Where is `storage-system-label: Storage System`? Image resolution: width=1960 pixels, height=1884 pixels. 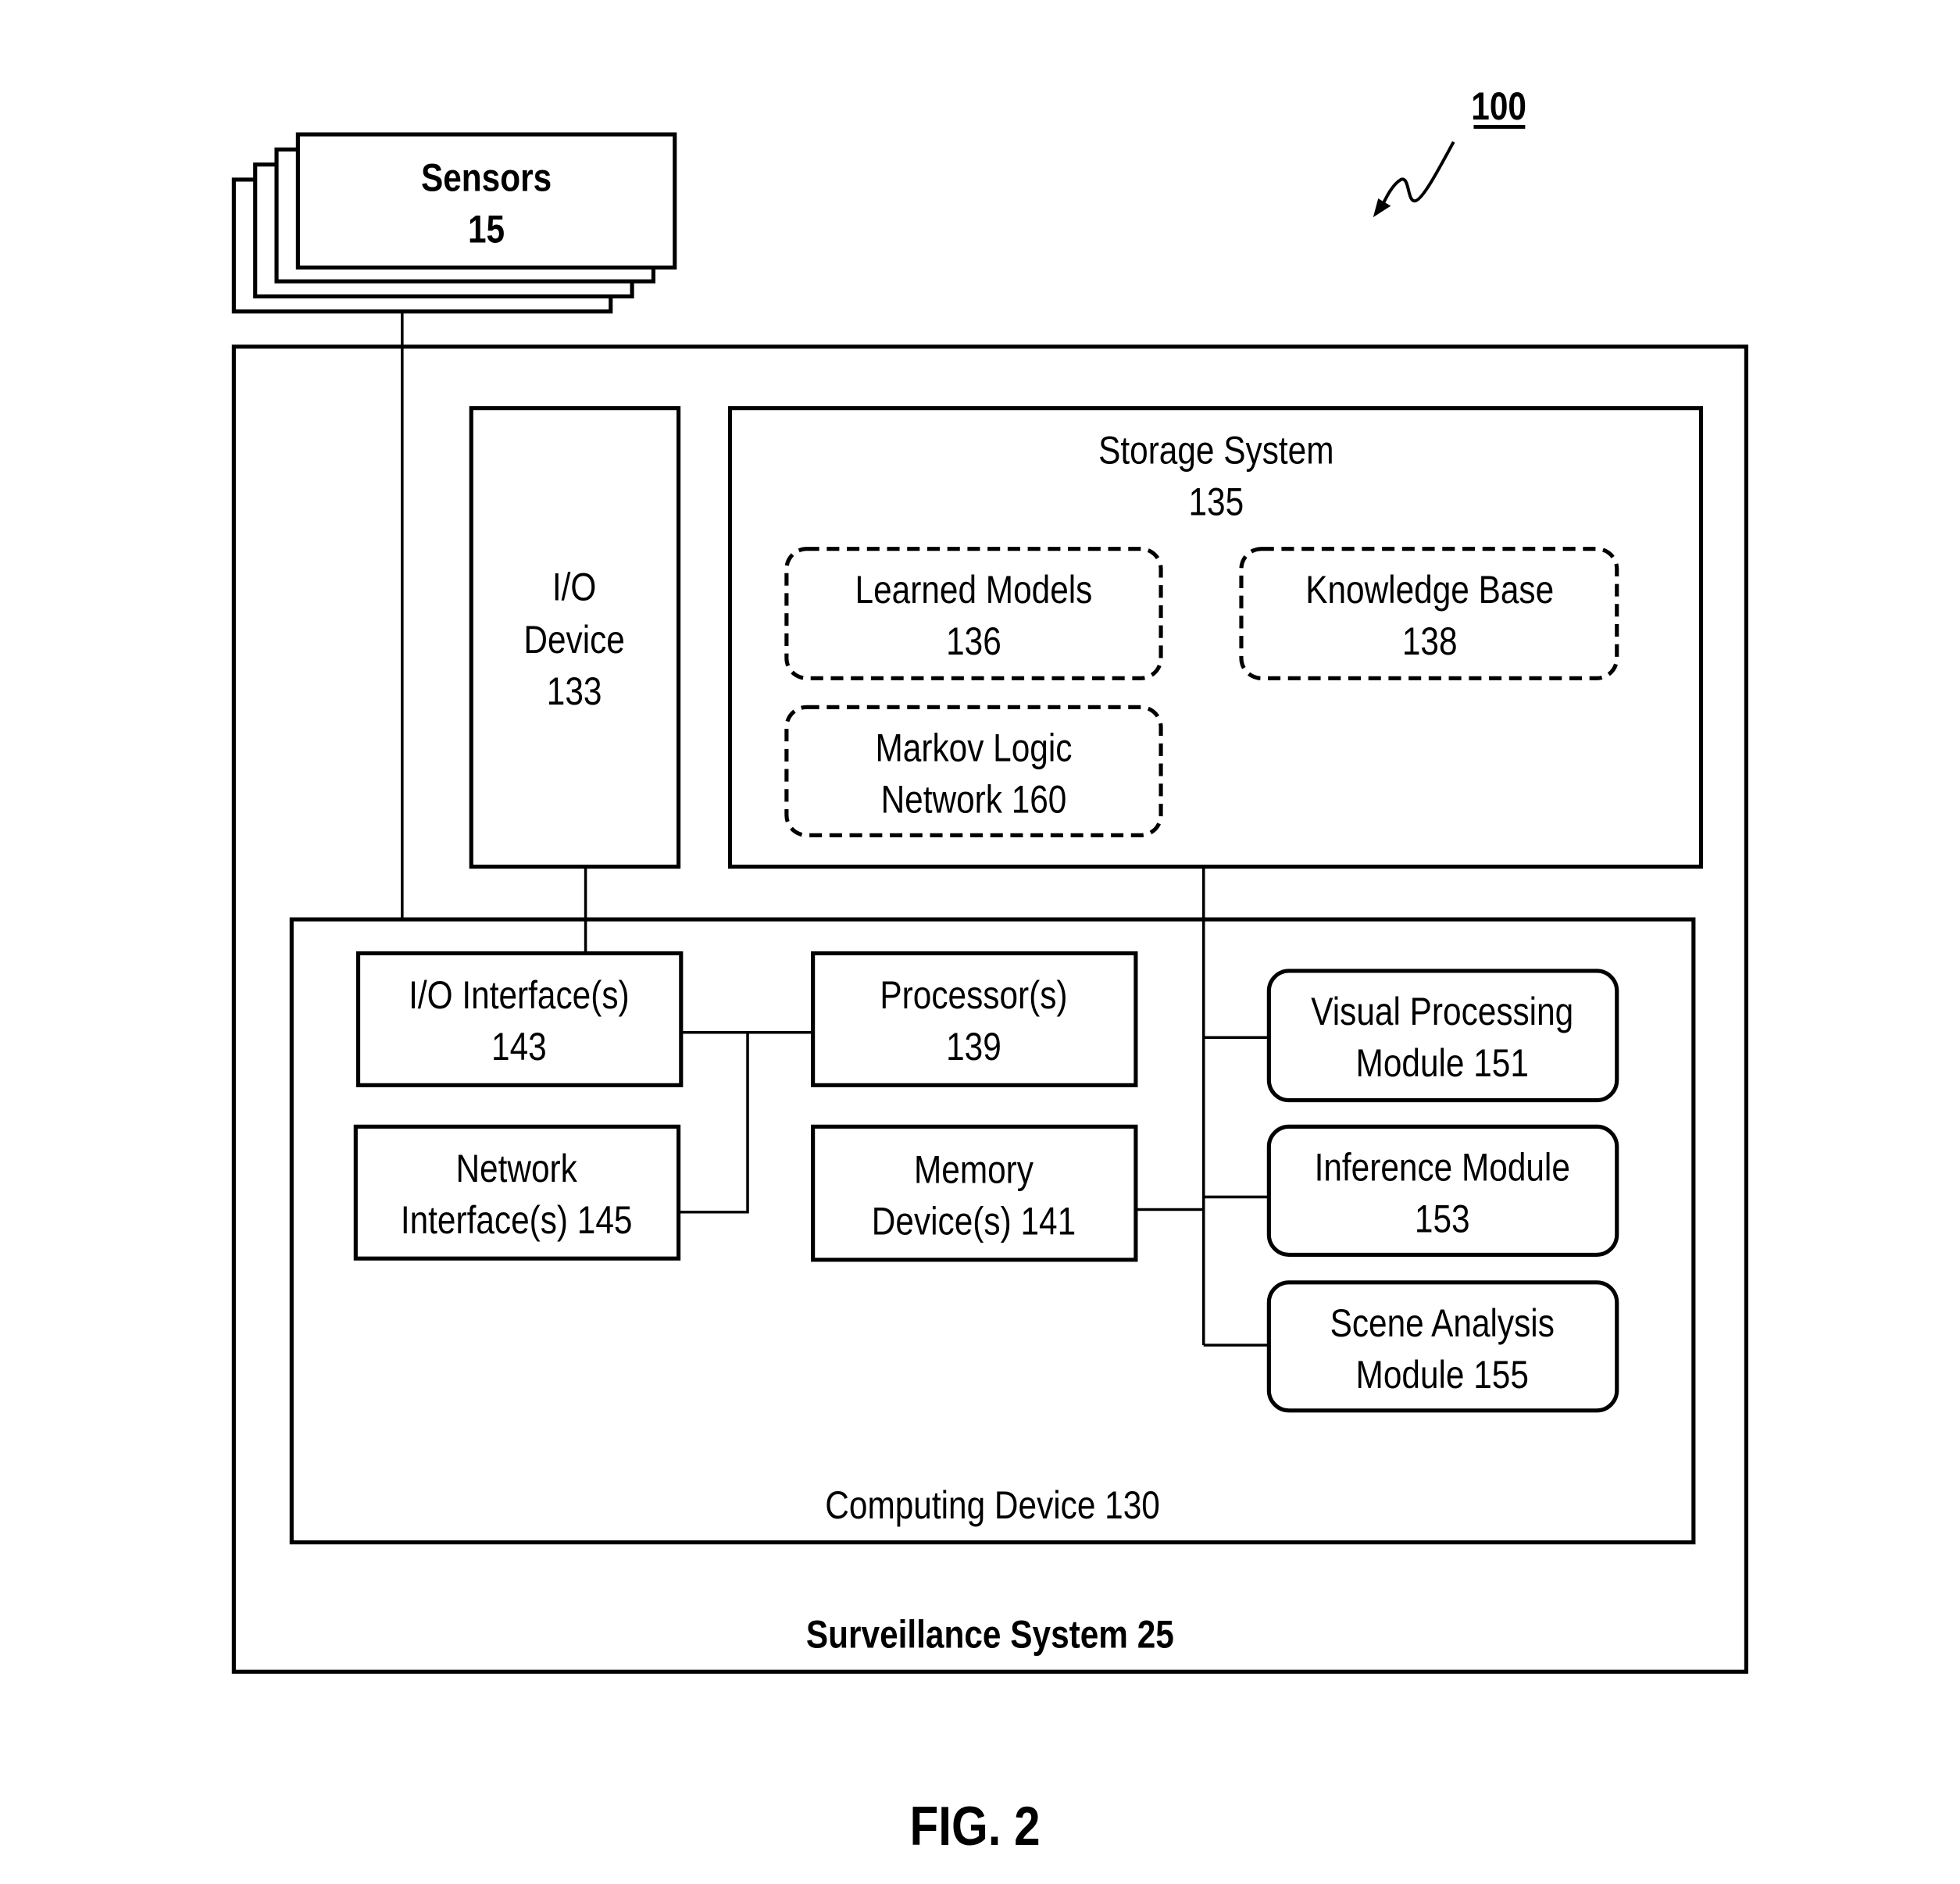 storage-system-label: Storage System is located at coordinates (1215, 450).